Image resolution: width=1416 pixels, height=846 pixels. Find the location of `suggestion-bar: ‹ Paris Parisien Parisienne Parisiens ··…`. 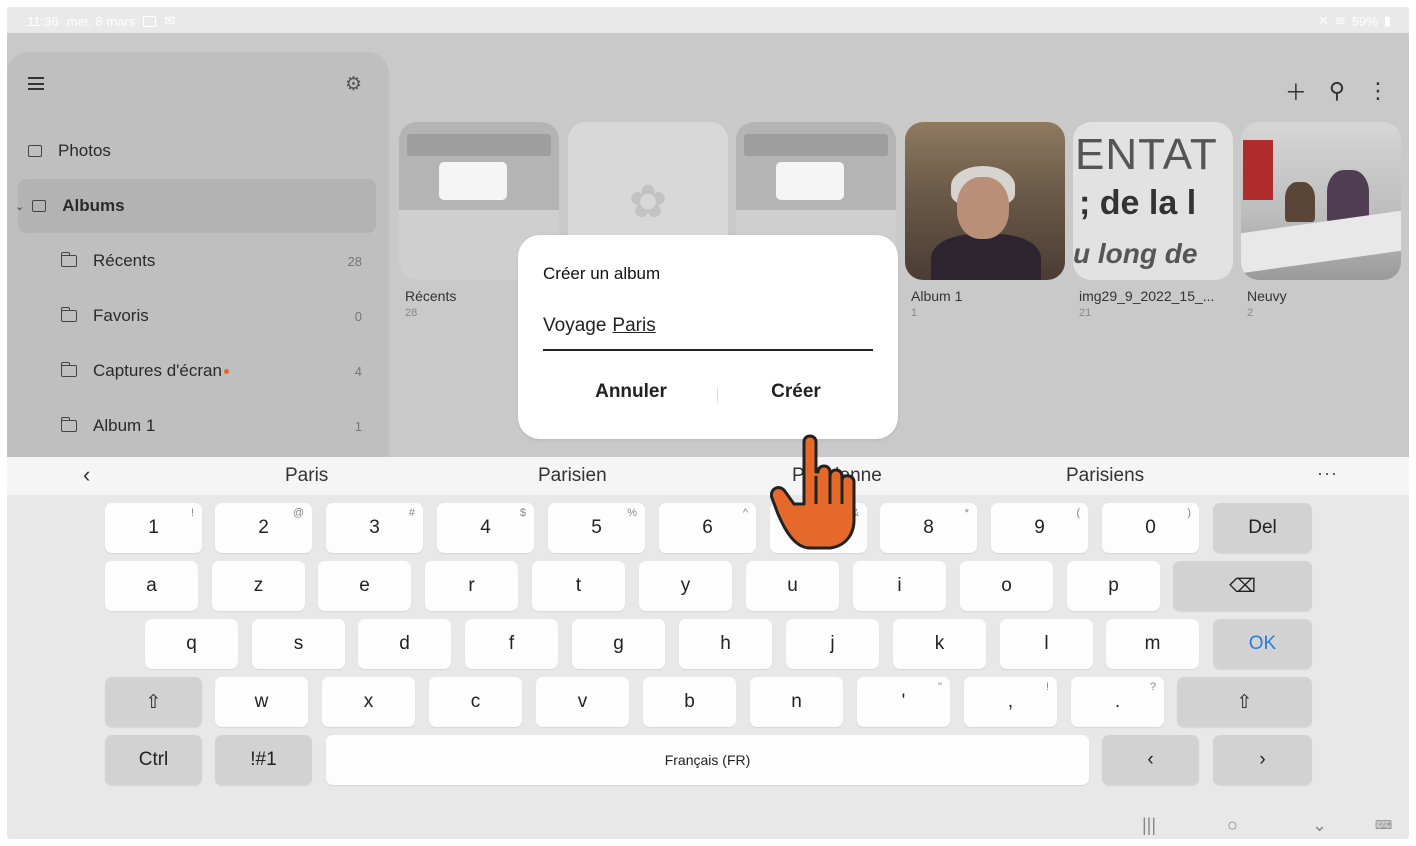

suggestion-bar: ‹ Paris Parisien Parisienne Parisiens ··… is located at coordinates (708, 476).